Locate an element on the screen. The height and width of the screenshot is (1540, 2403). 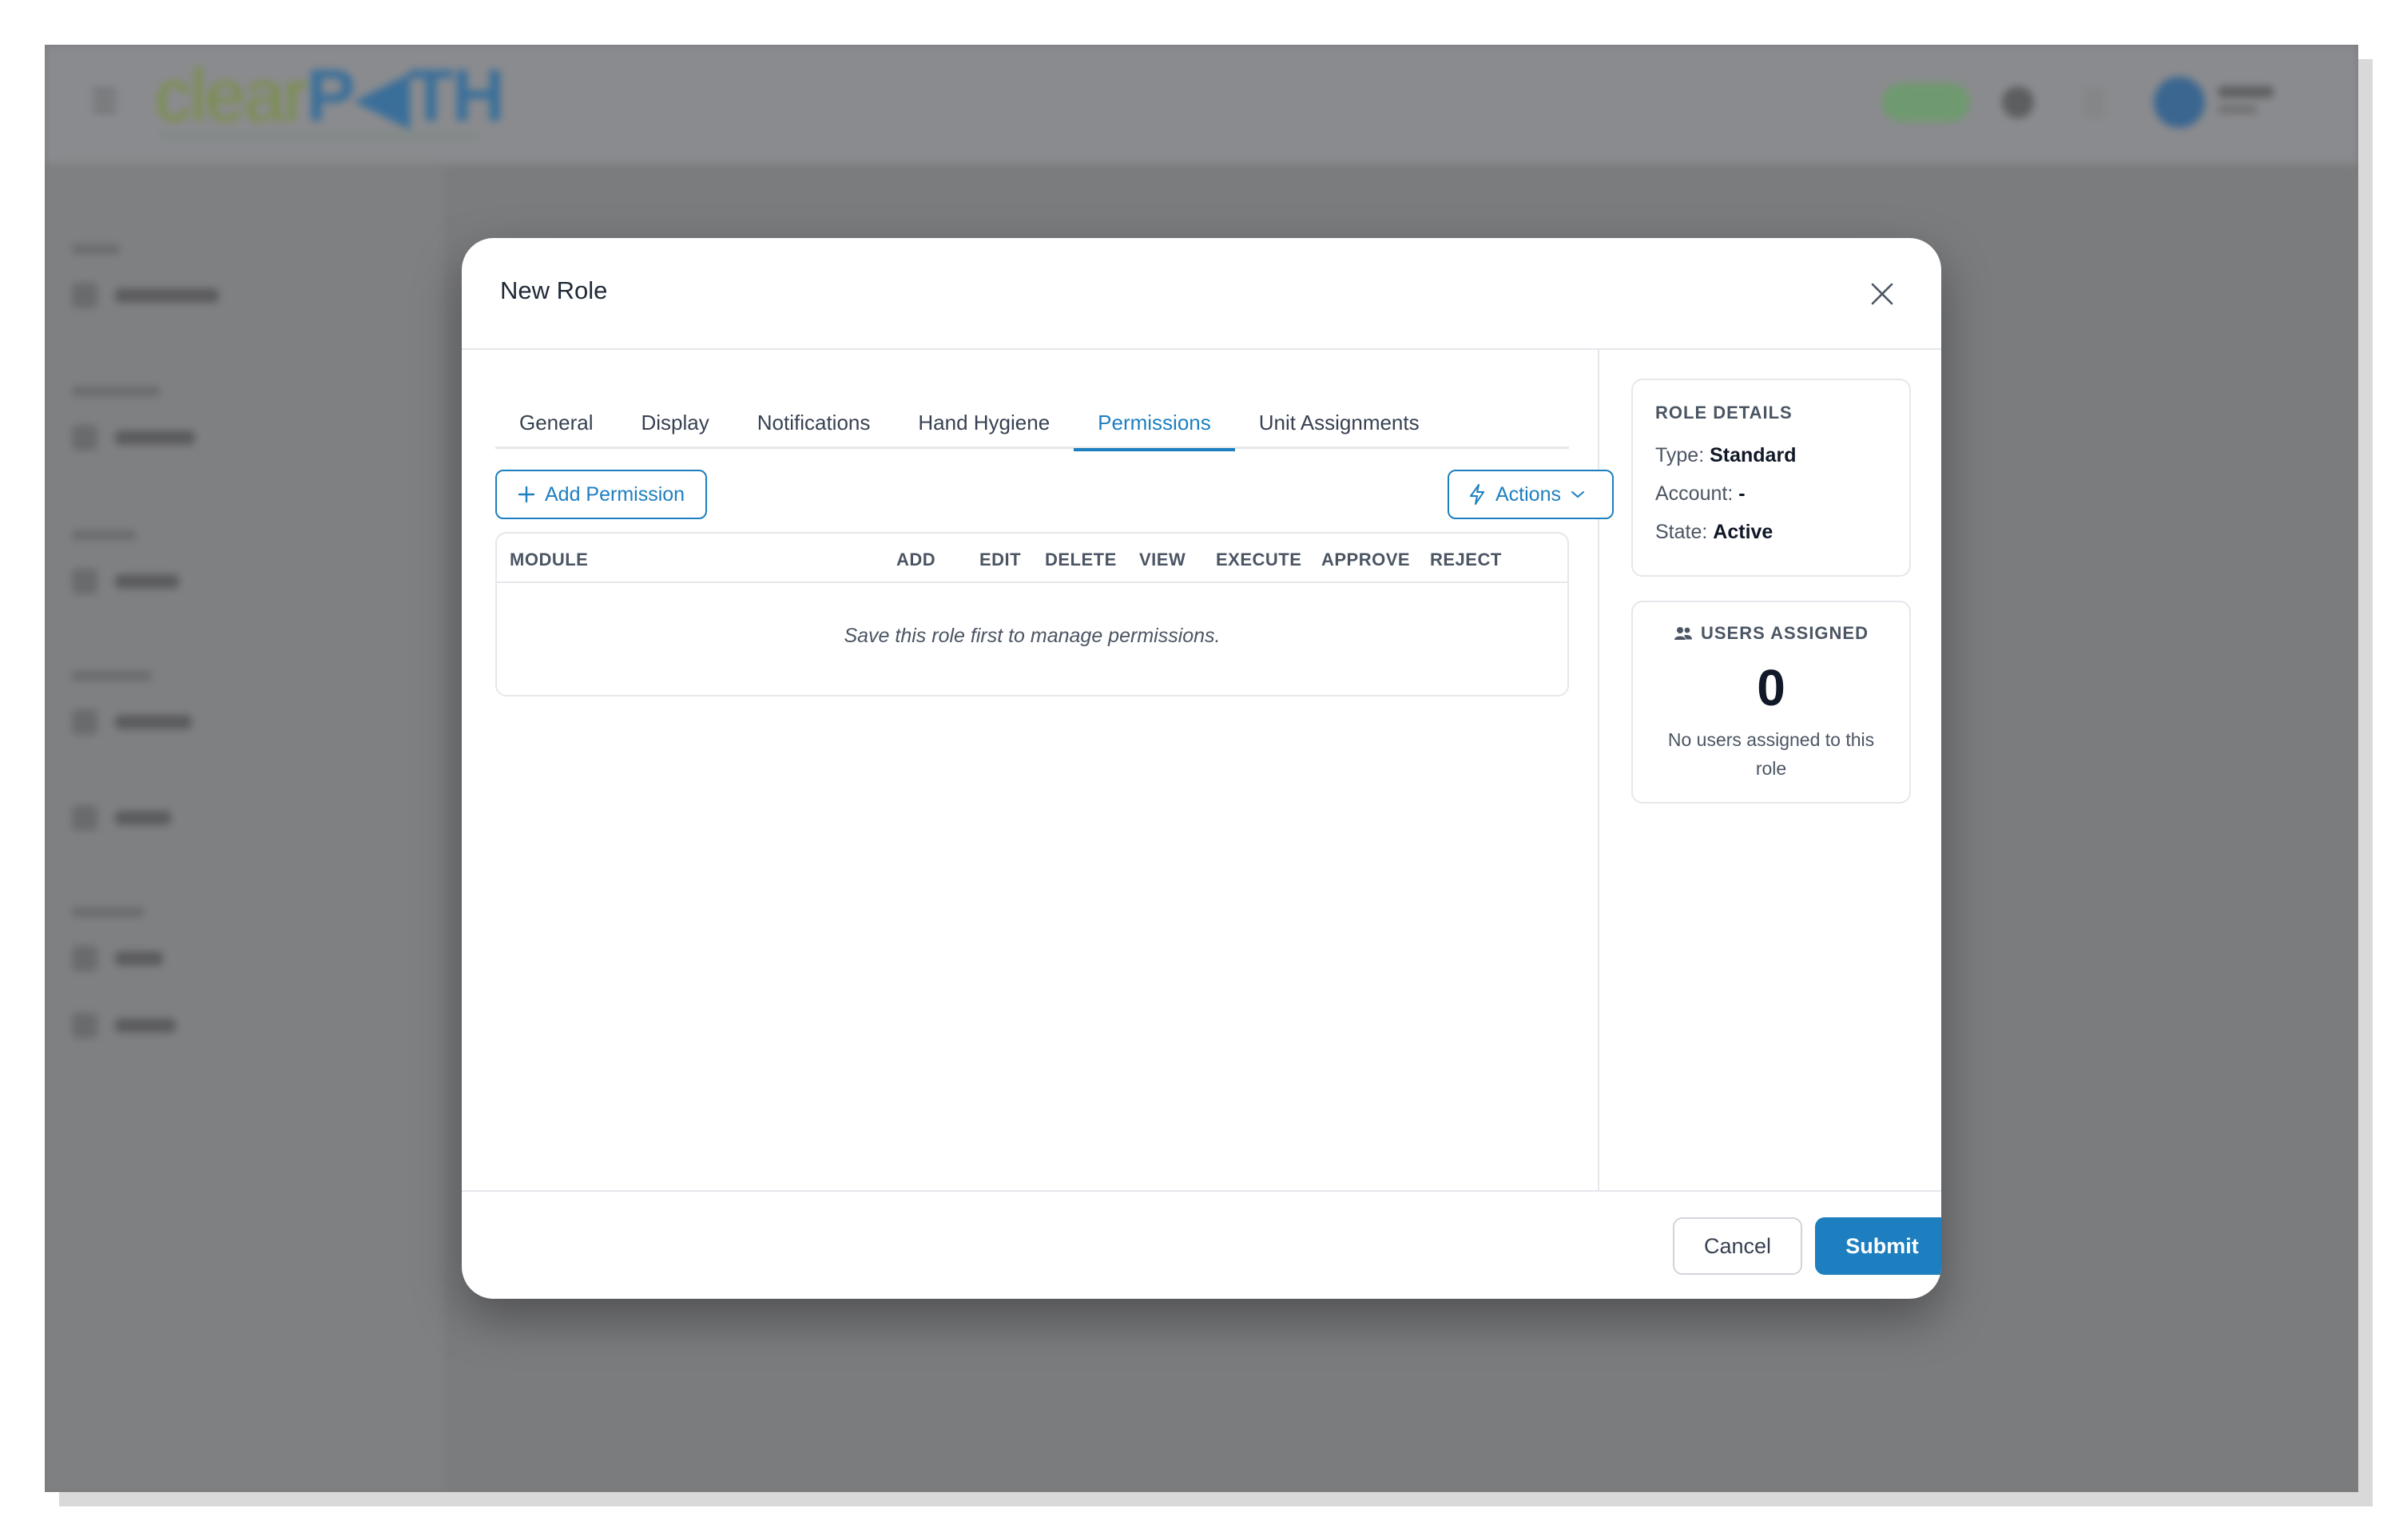
background-sidebar is located at coordinates (246, 829).